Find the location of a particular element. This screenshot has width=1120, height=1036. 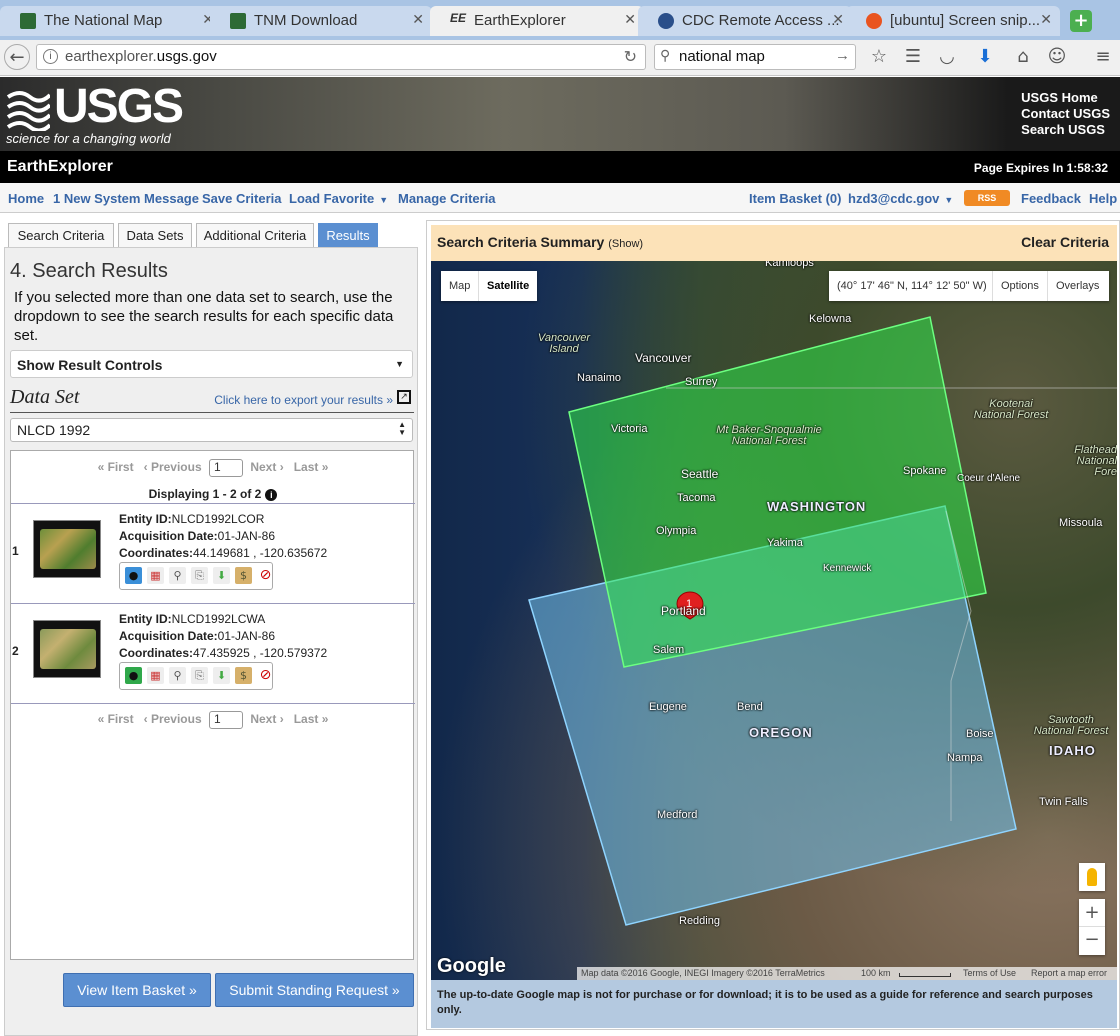

bookmark-star-icon: ☆ is located at coordinates (879, 57).